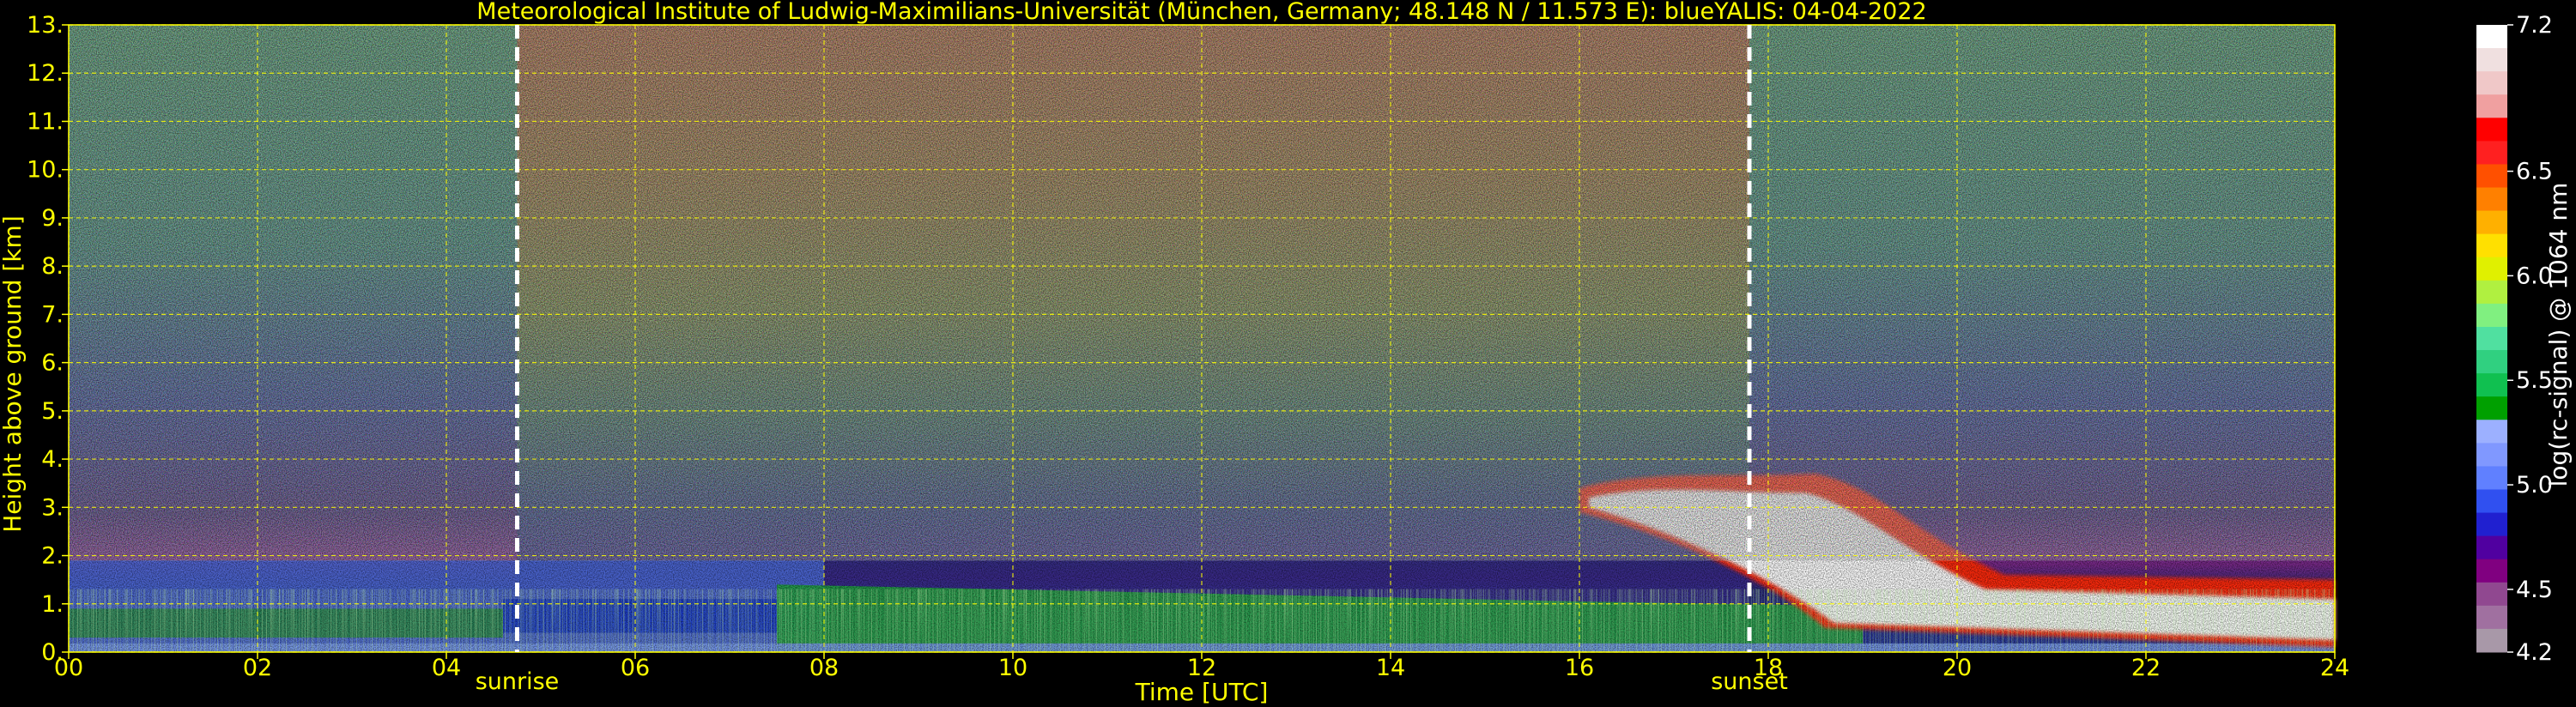  I want to click on colorbar-tick-label: 4.5, so click(2534, 590).